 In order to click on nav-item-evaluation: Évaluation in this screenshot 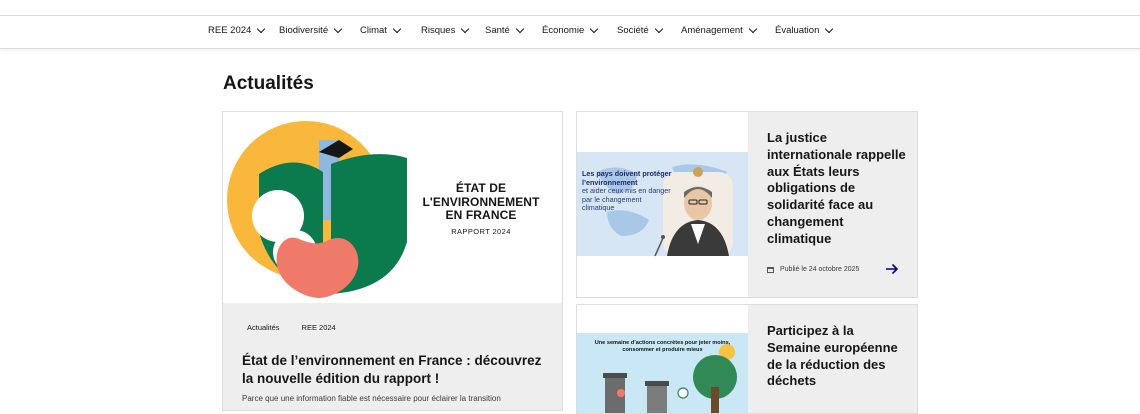, I will do `click(804, 30)`.